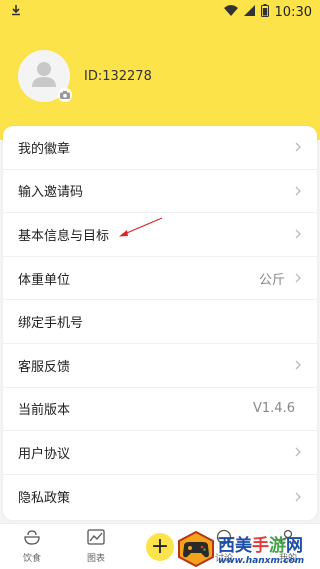  I want to click on gamepad-logo-icon, so click(196, 549).